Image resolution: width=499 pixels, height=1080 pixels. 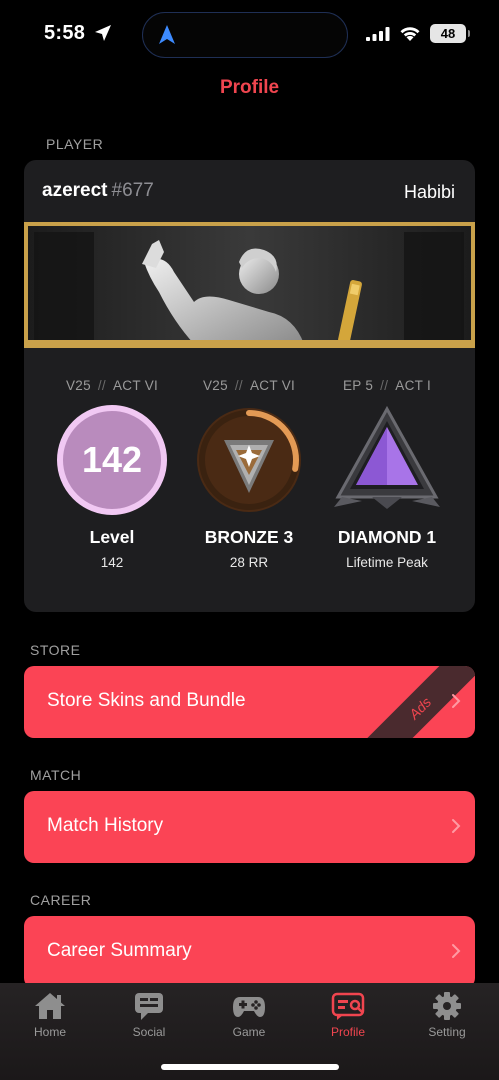 I want to click on profile-card-icon, so click(x=348, y=1006).